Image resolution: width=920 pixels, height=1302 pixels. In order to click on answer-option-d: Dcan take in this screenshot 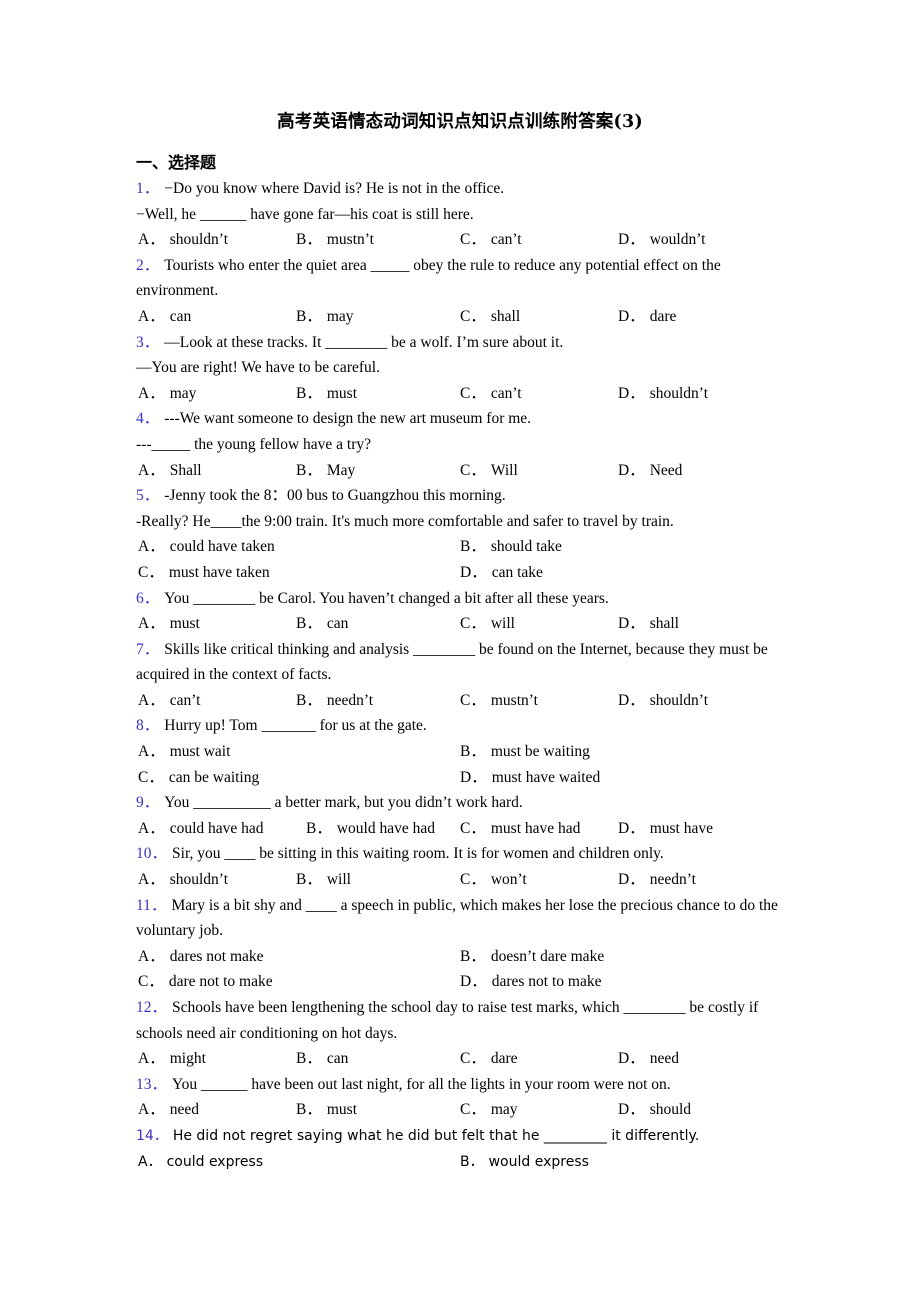, I will do `click(501, 573)`.